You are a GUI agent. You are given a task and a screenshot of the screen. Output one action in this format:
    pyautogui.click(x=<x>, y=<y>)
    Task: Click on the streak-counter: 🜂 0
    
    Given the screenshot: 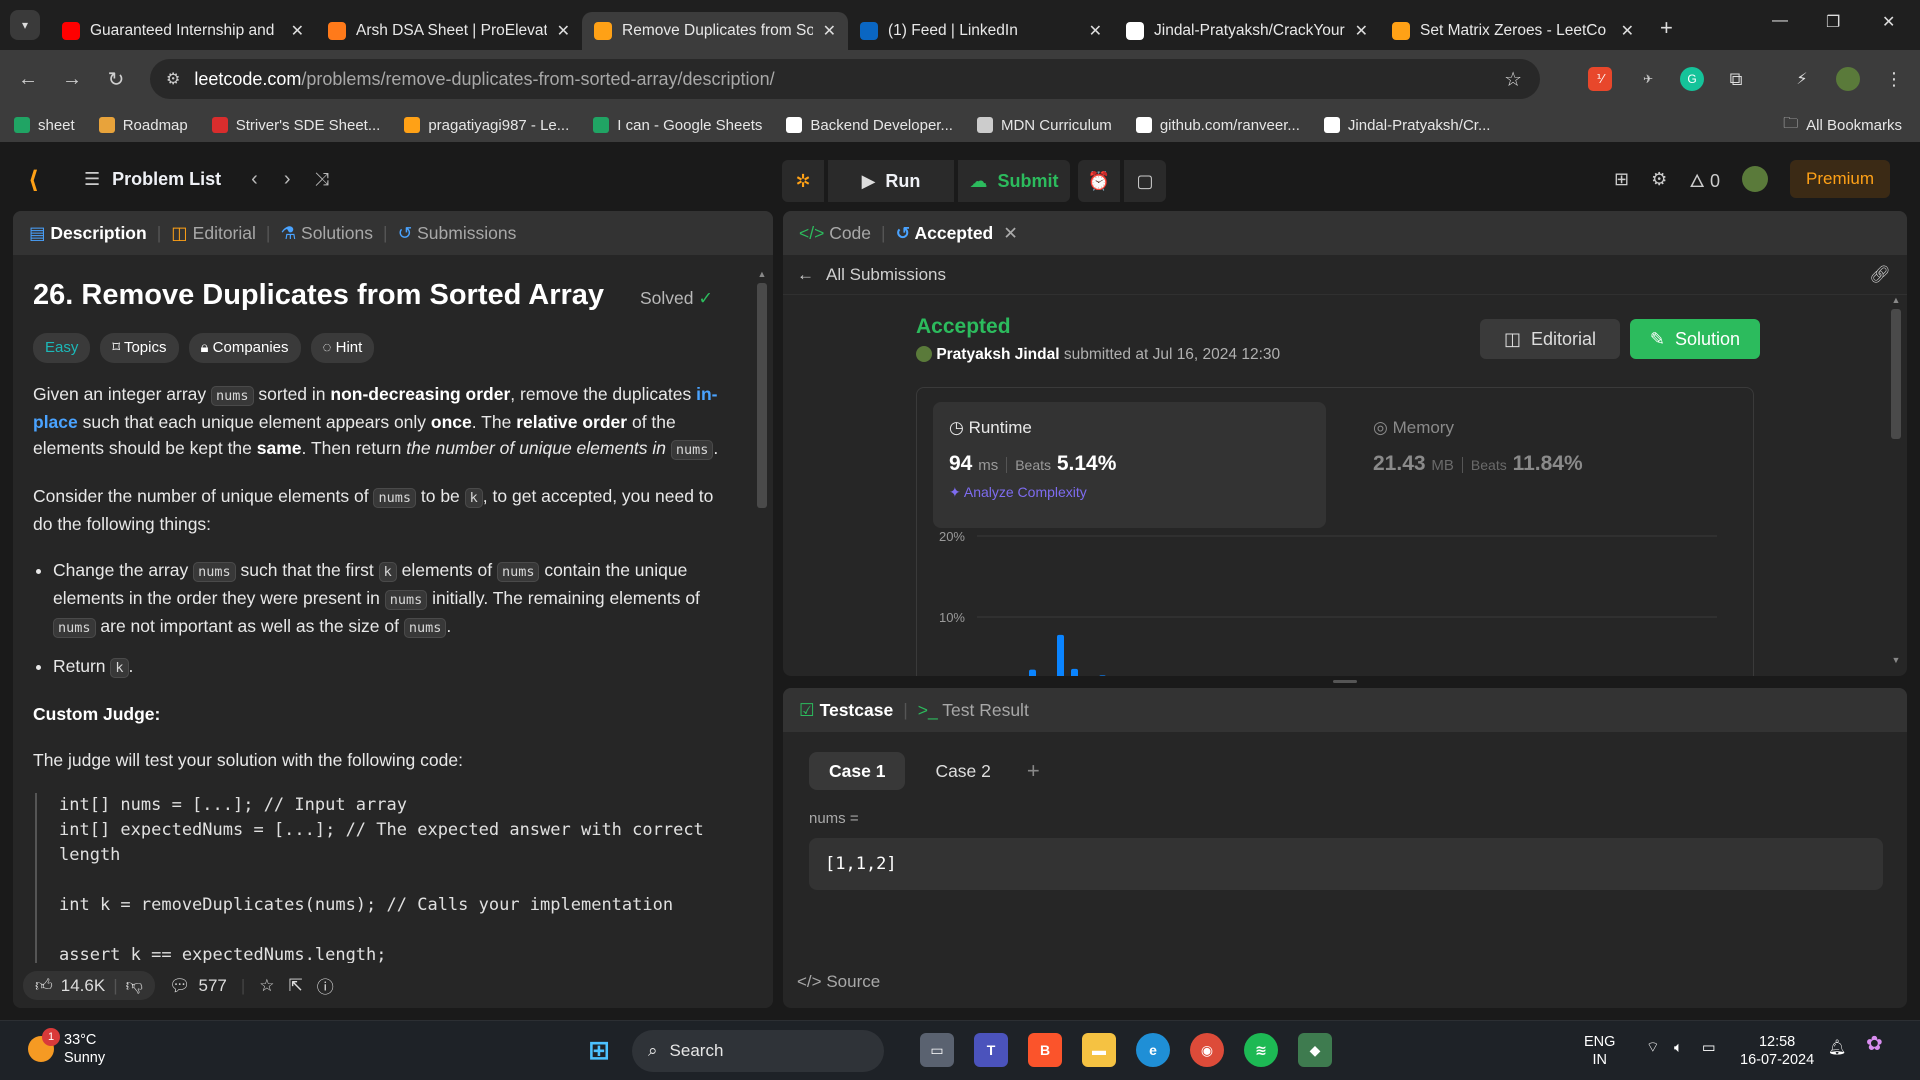 What is the action you would take?
    pyautogui.click(x=1704, y=179)
    